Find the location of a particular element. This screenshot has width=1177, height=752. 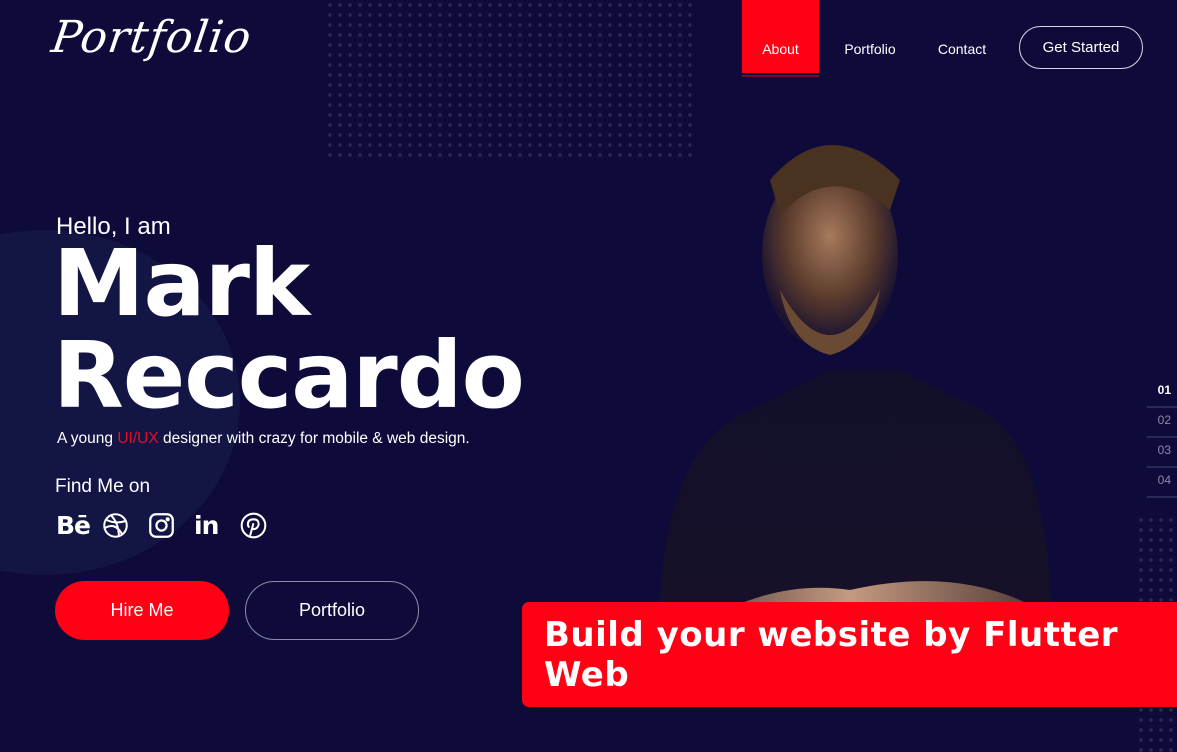

section-pager: 01 02 03 04 is located at coordinates (1162, 438).